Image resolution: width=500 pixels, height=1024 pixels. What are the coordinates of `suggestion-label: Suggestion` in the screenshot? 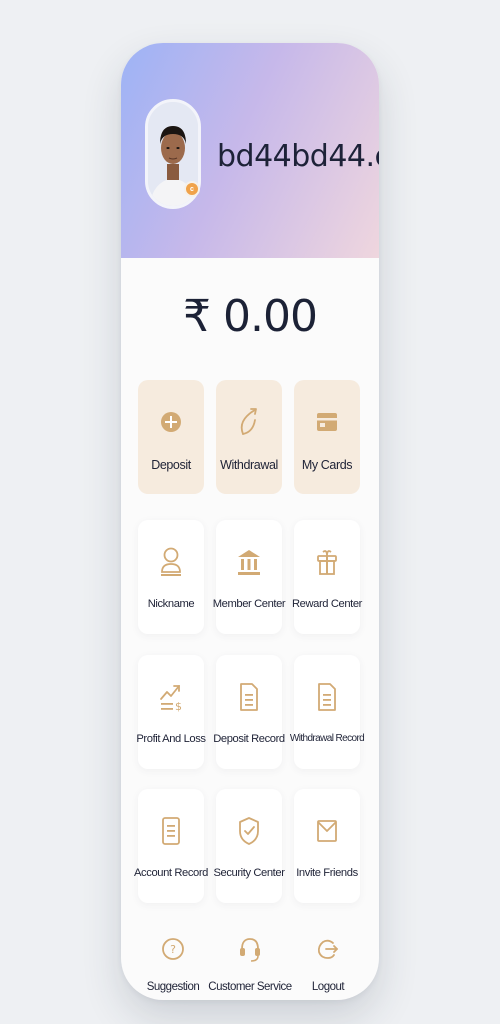 It's located at (173, 987).